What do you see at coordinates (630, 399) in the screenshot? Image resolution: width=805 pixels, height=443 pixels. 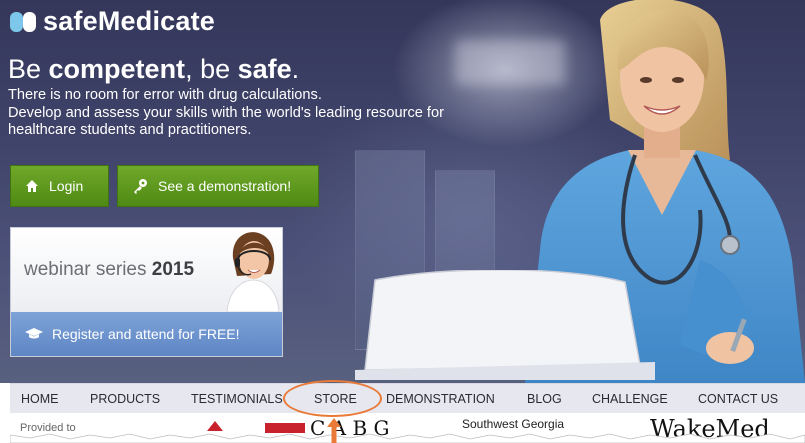 I see `nav-item-challenge: CHALLENGE` at bounding box center [630, 399].